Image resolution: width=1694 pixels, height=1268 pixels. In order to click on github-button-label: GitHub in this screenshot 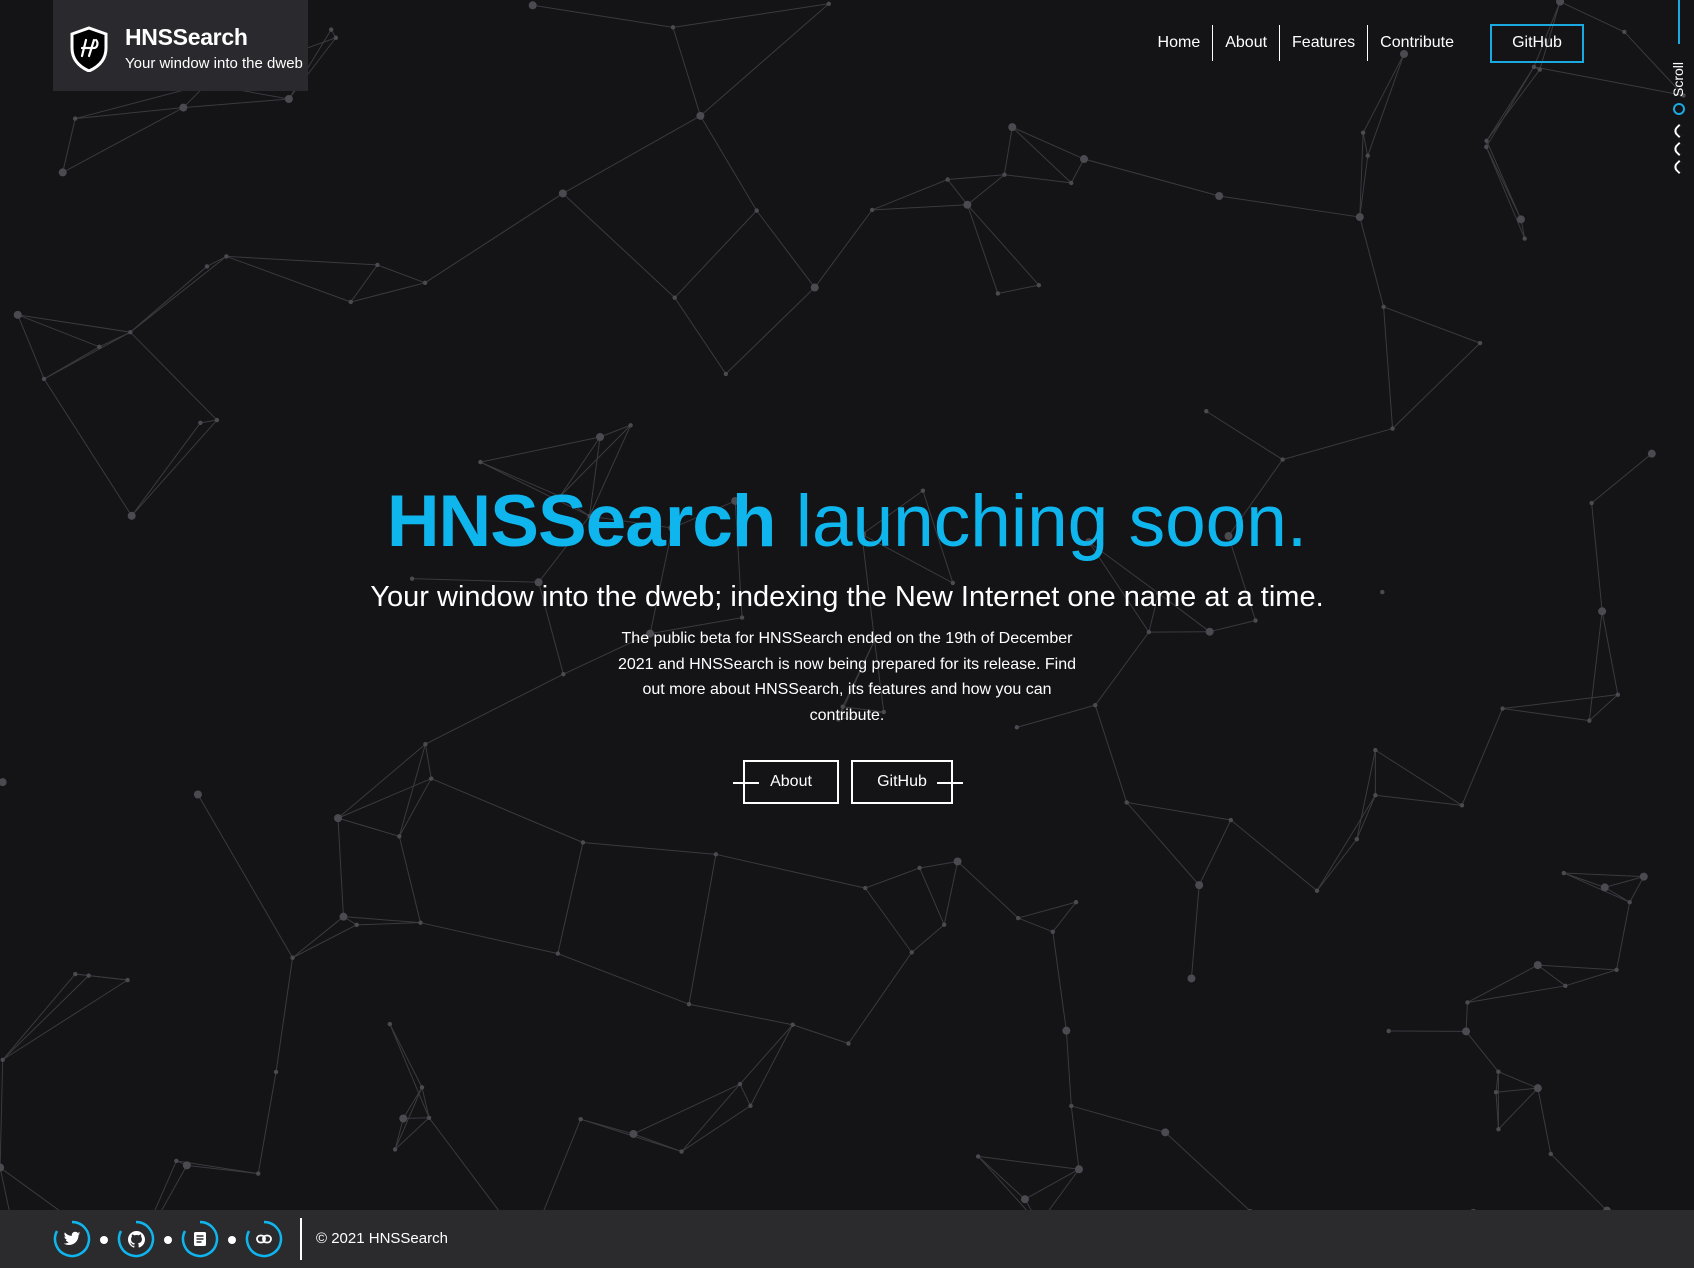, I will do `click(902, 781)`.